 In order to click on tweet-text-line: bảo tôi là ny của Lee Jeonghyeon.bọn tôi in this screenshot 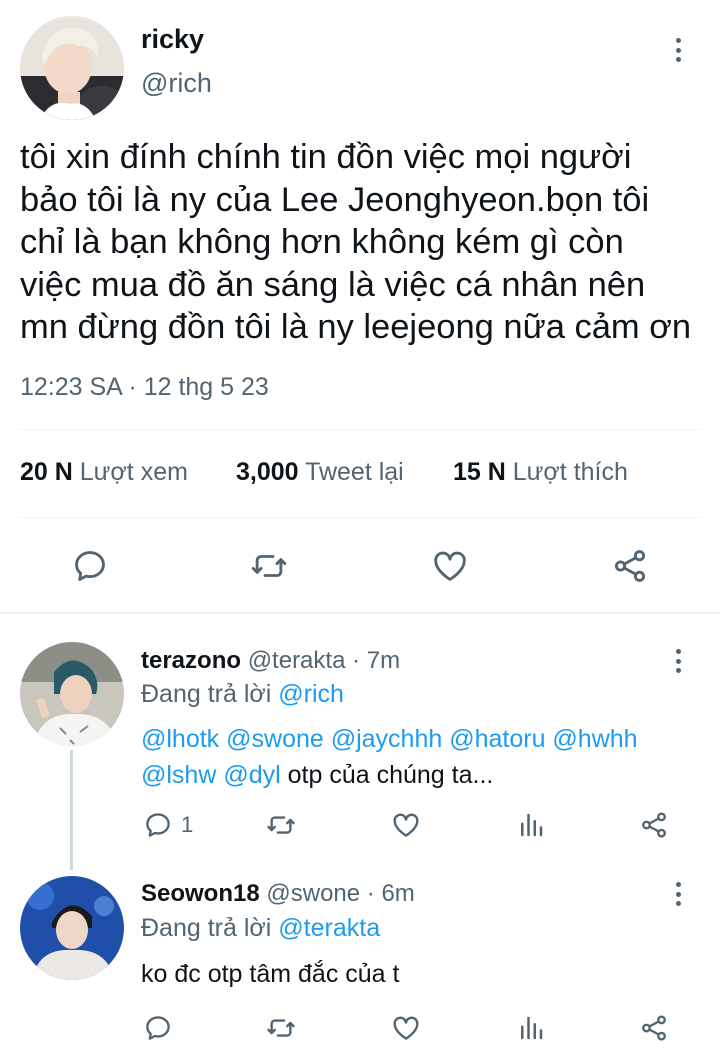, I will do `click(335, 199)`.